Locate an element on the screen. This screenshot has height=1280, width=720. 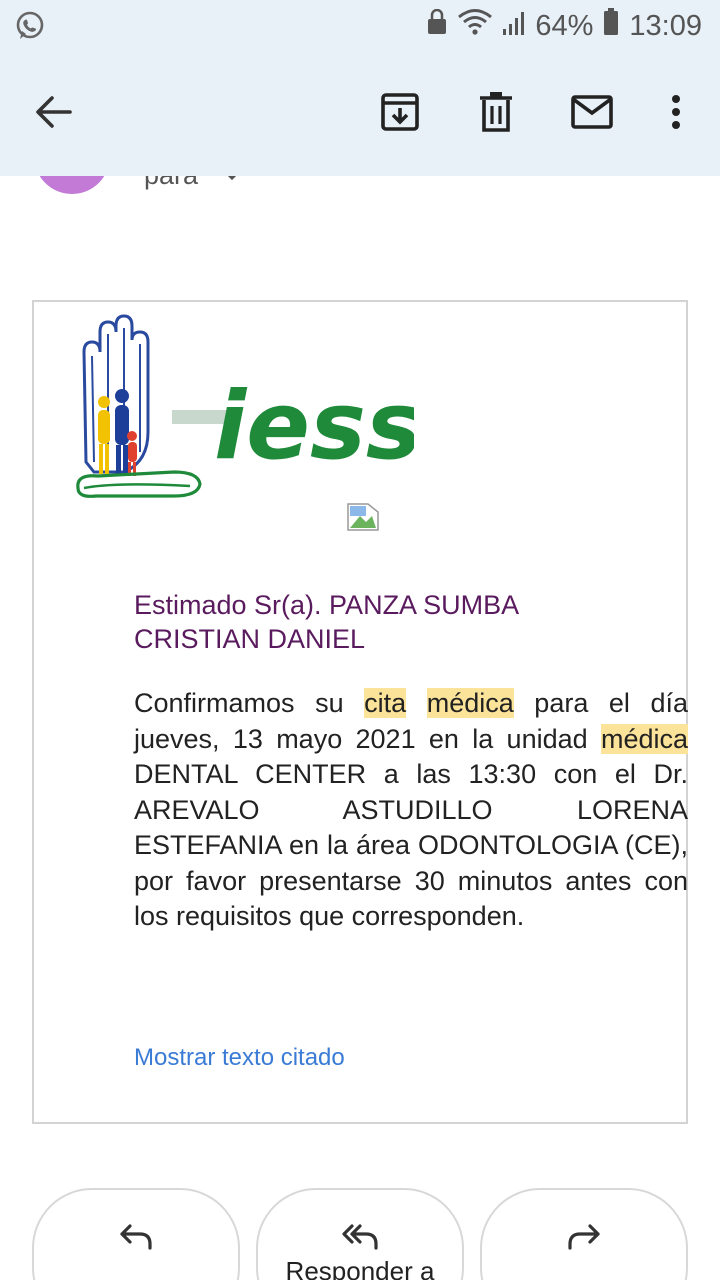
reply-button is located at coordinates (136, 1234).